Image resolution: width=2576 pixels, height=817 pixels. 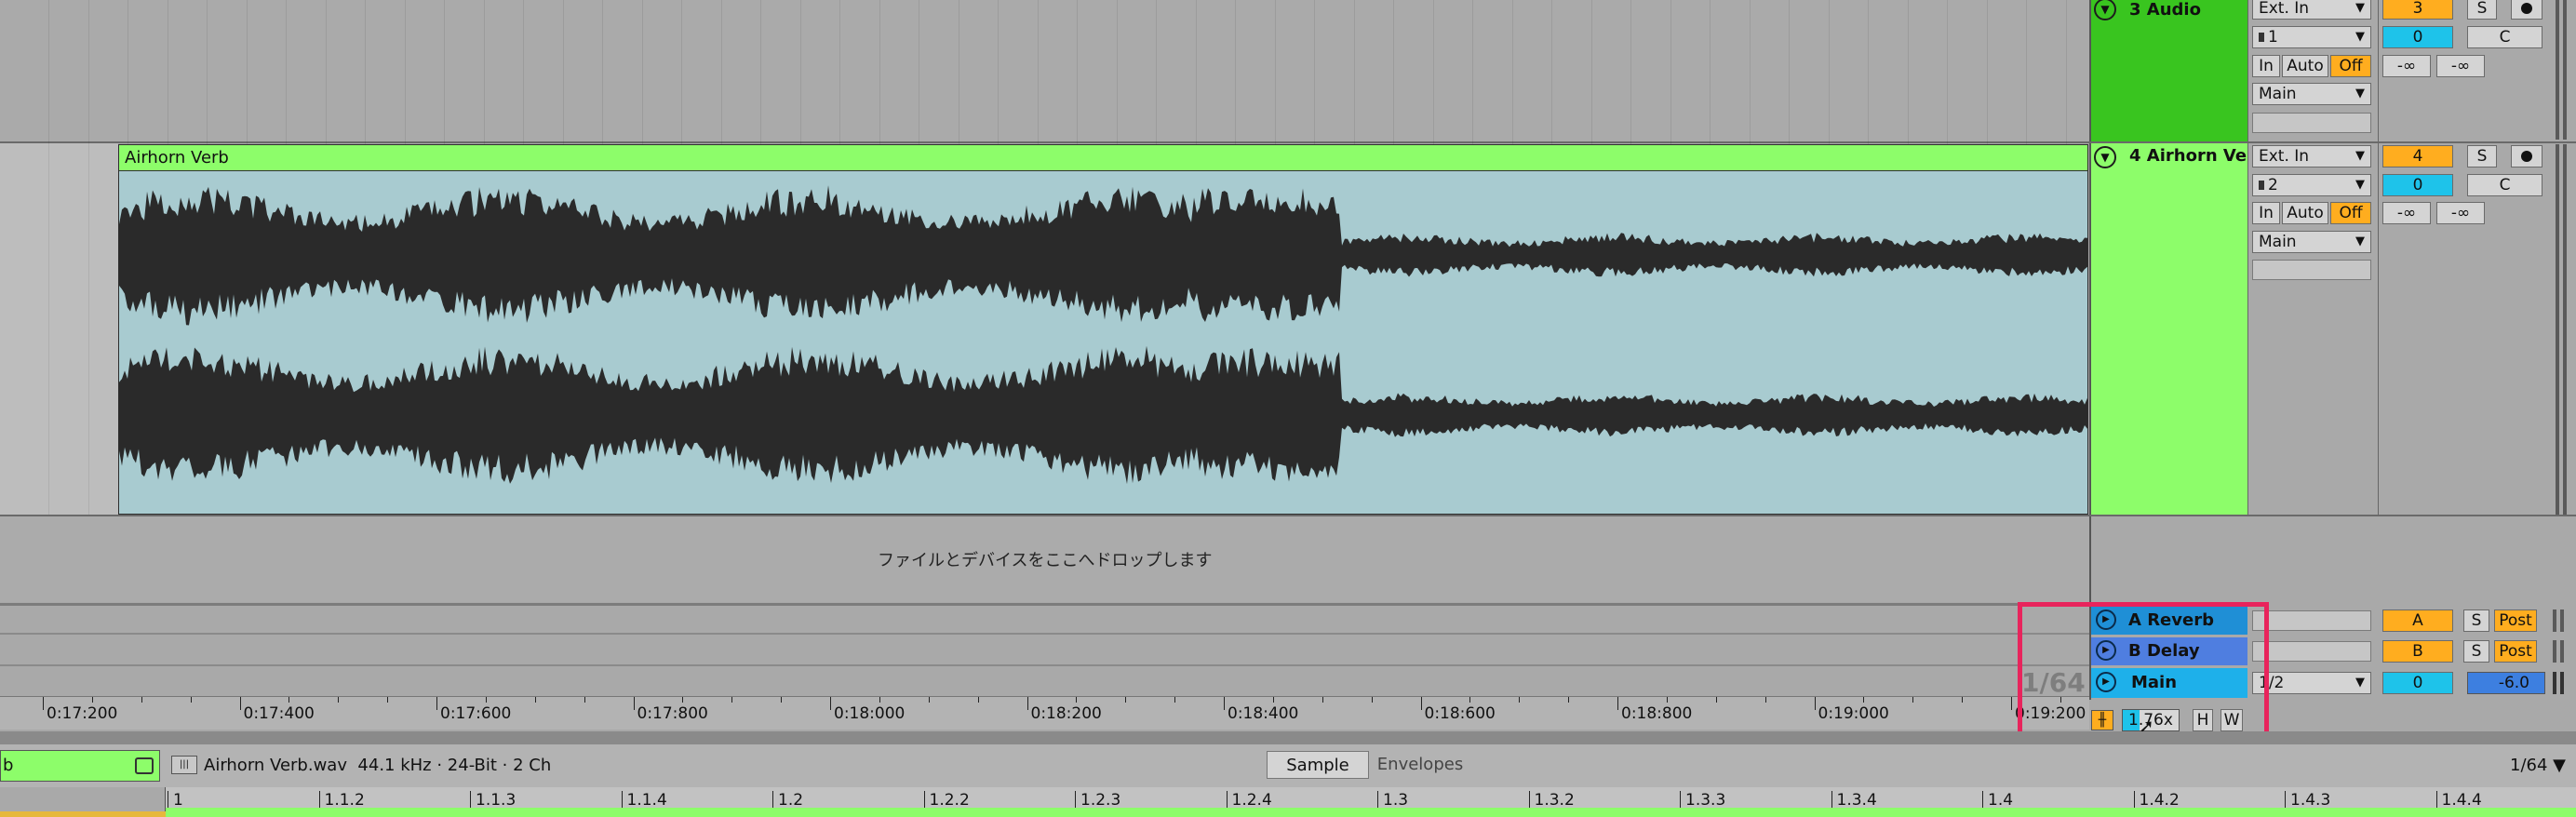 What do you see at coordinates (2406, 213) in the screenshot?
I see `peak-left: -∞` at bounding box center [2406, 213].